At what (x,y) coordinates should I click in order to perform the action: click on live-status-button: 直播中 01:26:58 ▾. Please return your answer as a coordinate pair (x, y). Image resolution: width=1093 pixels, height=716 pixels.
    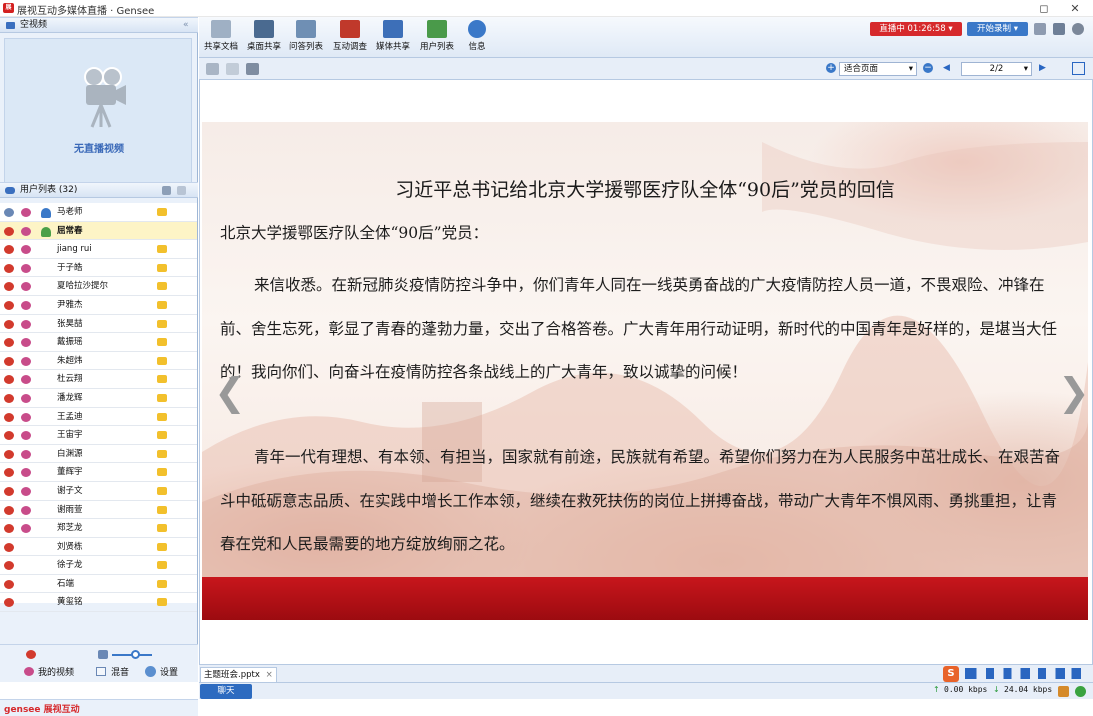
    Looking at the image, I should click on (916, 29).